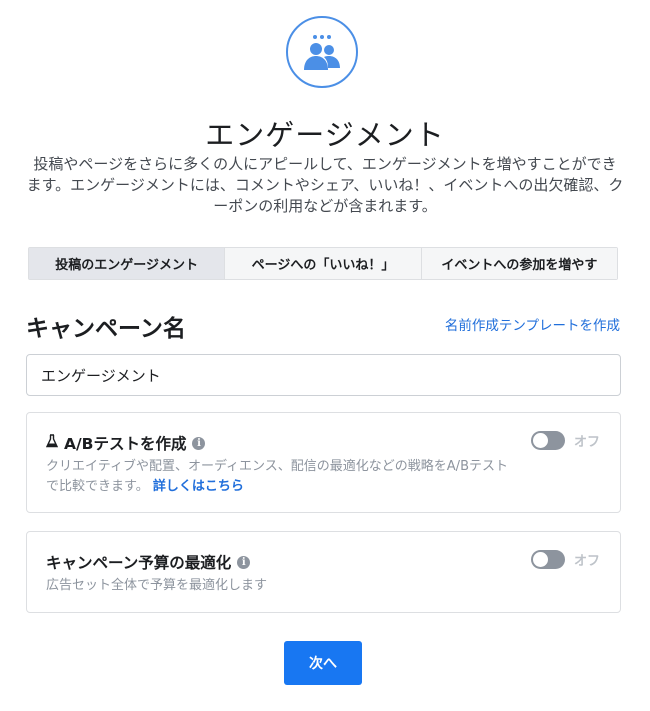  What do you see at coordinates (106, 329) in the screenshot?
I see `campaign-name-heading: キャンペーン名` at bounding box center [106, 329].